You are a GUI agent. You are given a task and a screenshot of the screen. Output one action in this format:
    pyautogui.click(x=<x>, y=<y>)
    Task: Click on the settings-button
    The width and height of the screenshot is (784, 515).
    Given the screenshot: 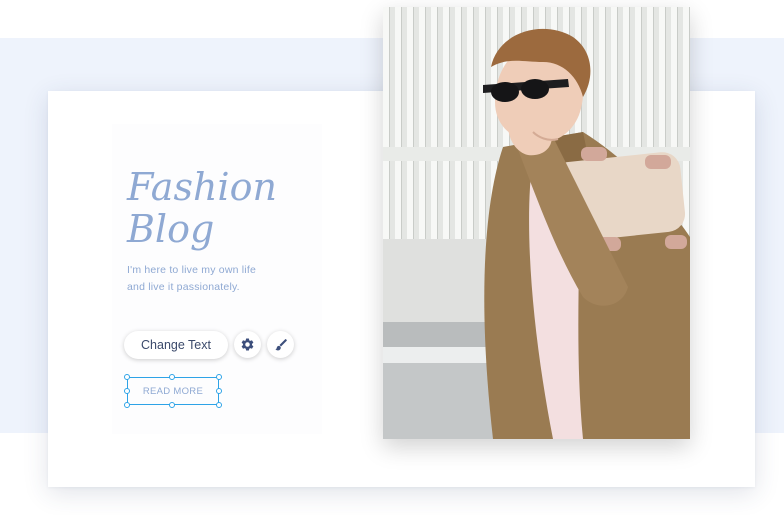 What is the action you would take?
    pyautogui.click(x=247, y=344)
    